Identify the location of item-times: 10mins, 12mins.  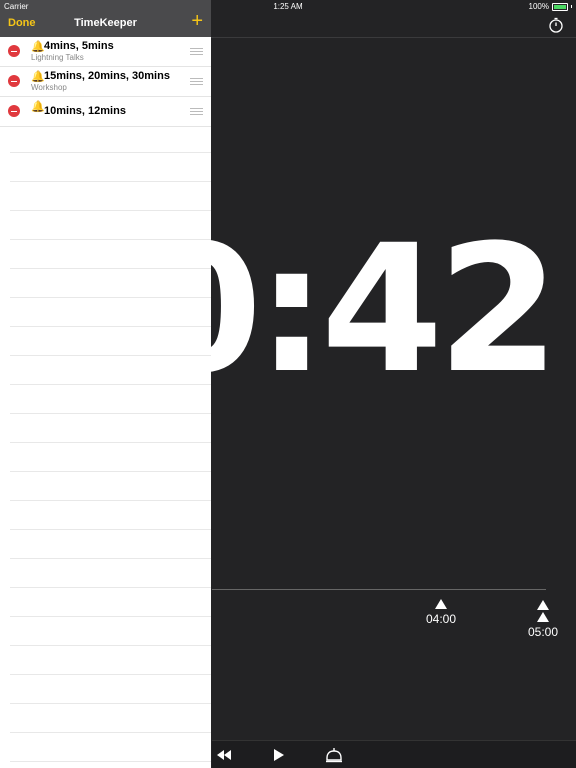
(85, 111).